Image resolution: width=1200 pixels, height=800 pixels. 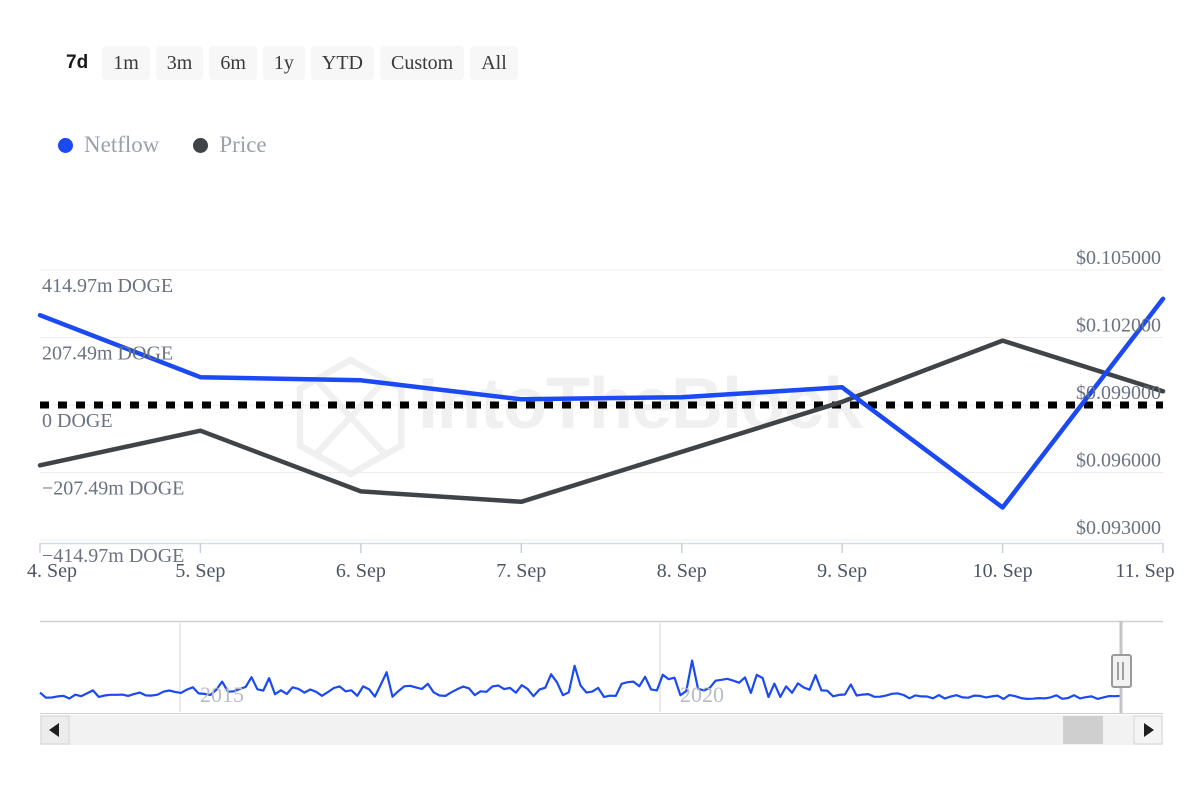 I want to click on right-axis-label-3: $0.096000, so click(x=1118, y=461).